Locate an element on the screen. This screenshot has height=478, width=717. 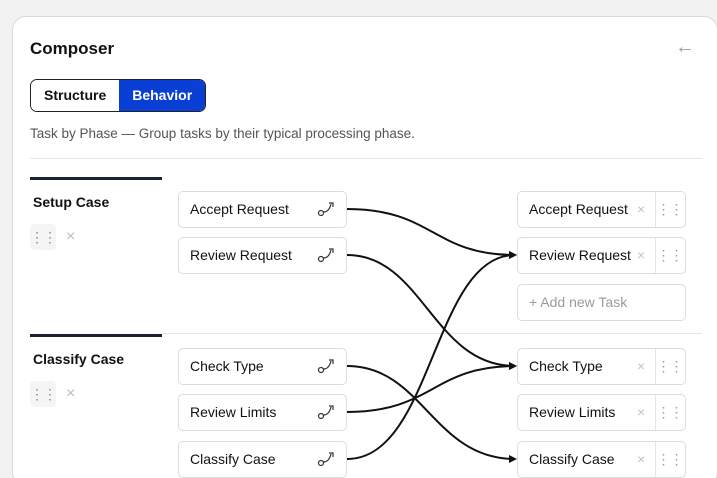
wire-classify-case-to-review-request is located at coordinates (431, 355).